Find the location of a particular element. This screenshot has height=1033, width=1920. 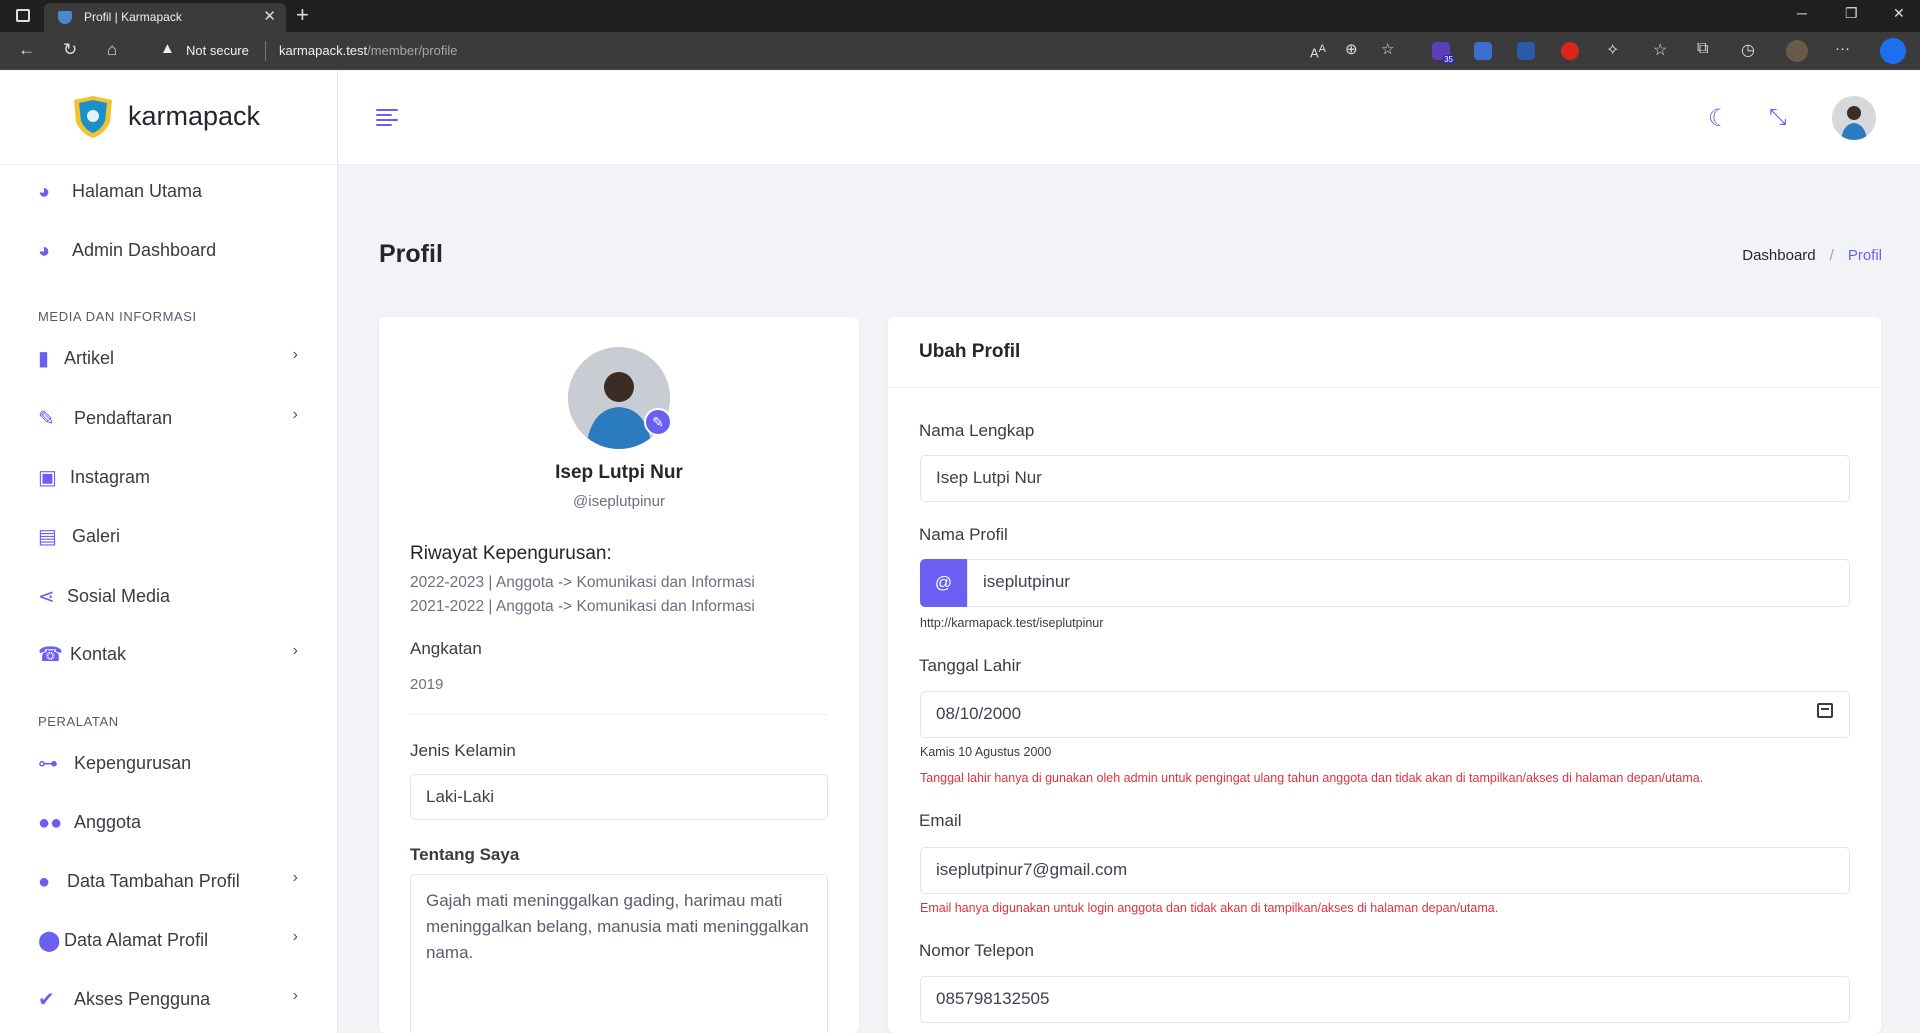

page-title: Profil is located at coordinates (411, 254).